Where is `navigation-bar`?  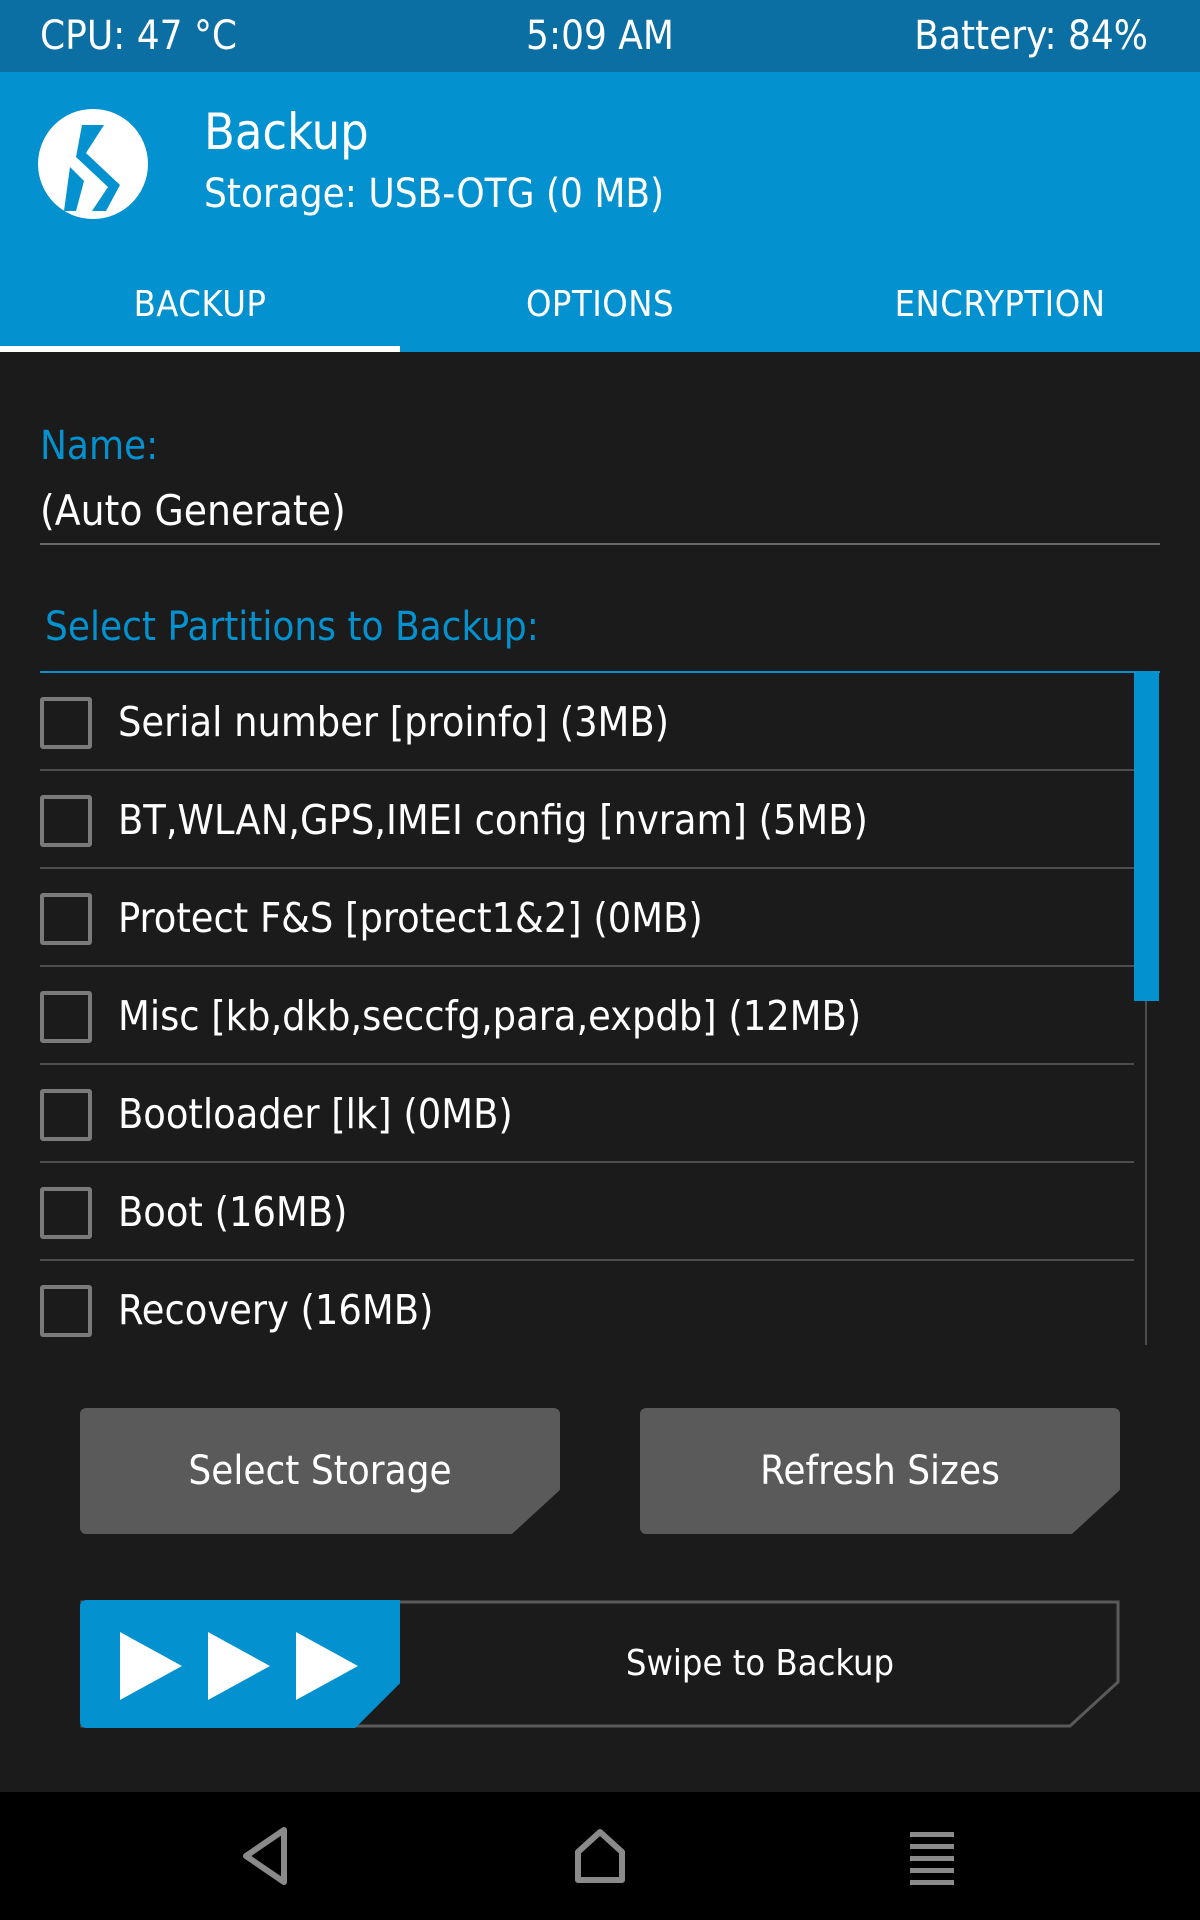 navigation-bar is located at coordinates (600, 1856).